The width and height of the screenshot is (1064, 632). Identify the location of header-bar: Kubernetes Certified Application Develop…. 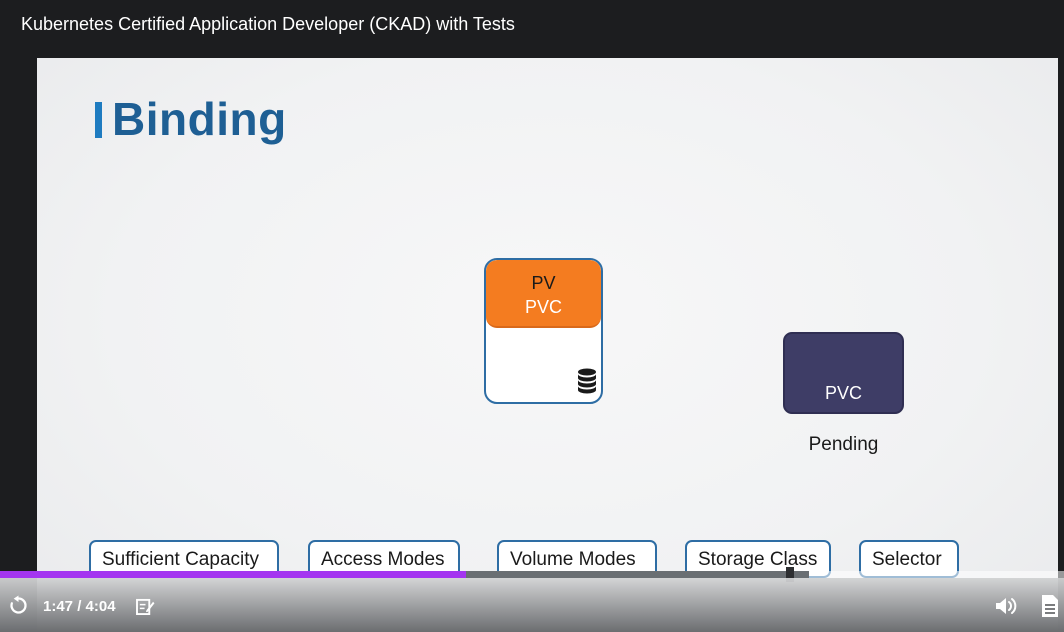
(532, 28).